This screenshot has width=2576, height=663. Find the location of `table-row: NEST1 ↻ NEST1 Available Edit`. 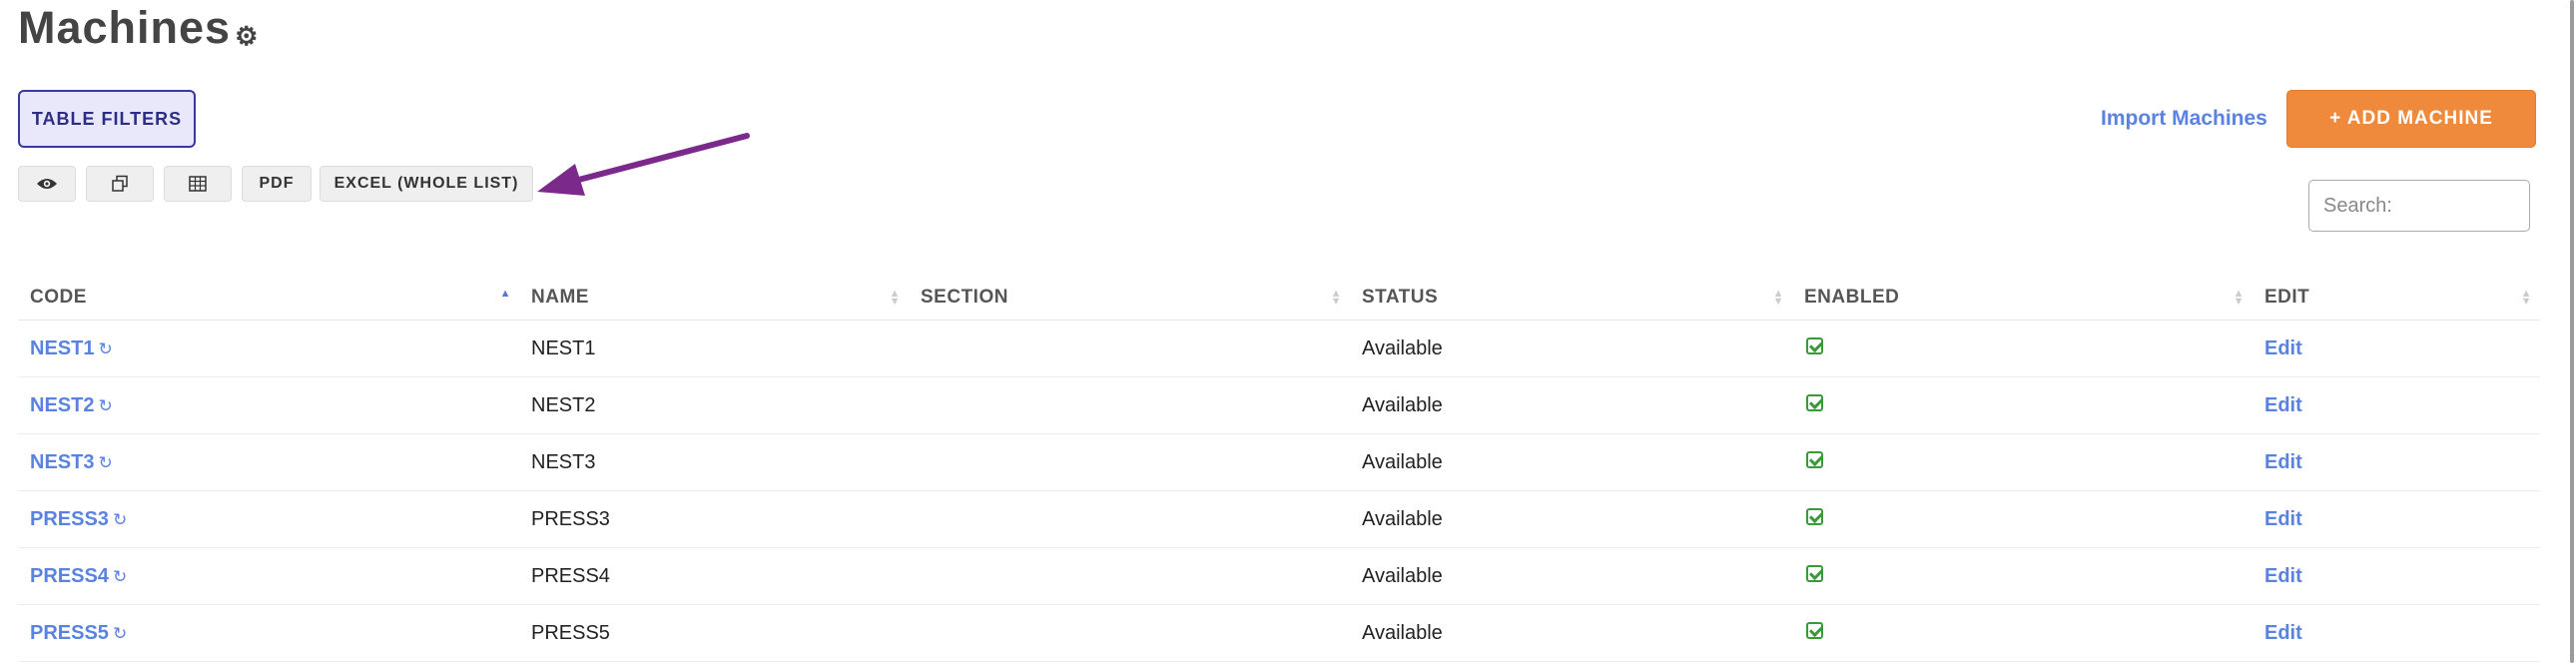

table-row: NEST1 ↻ NEST1 Available Edit is located at coordinates (1279, 348).